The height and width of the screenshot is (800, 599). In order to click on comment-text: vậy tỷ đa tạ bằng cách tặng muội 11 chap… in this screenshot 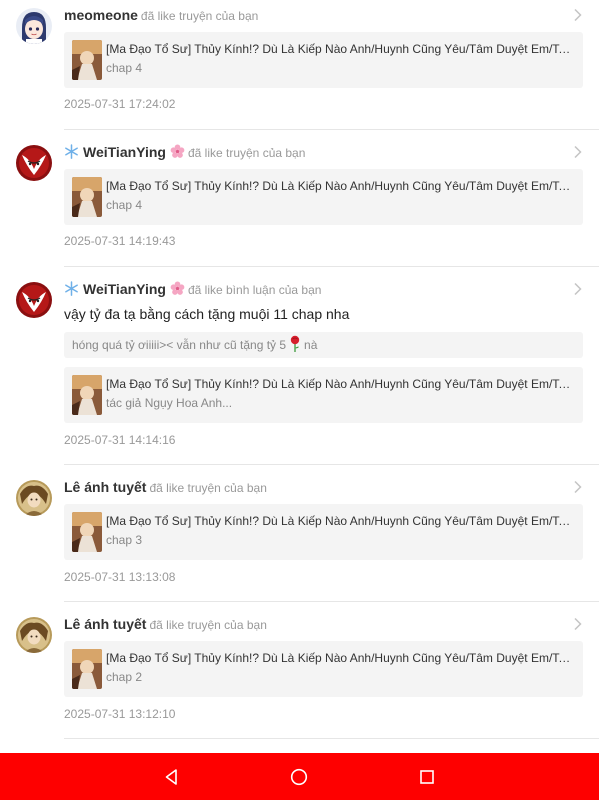, I will do `click(207, 314)`.